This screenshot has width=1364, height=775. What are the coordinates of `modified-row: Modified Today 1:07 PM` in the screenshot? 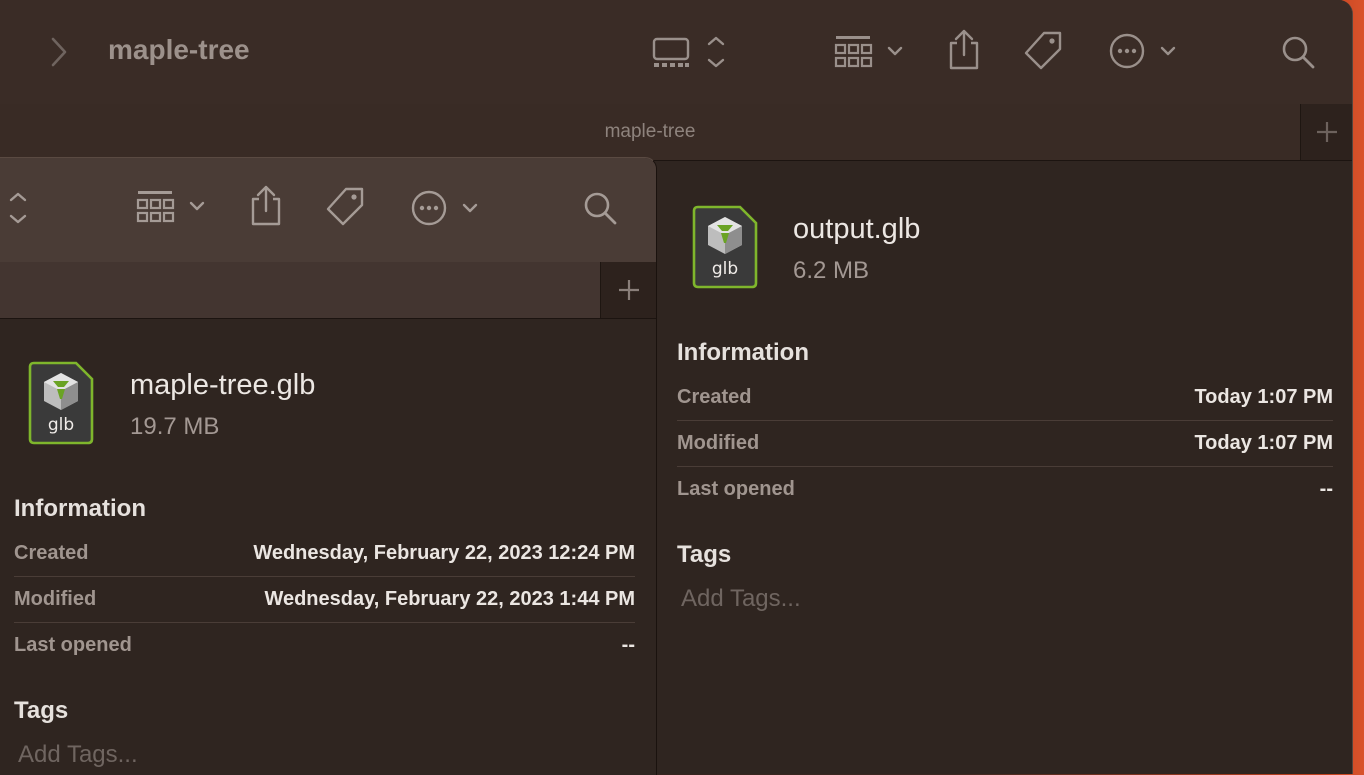 It's located at (1005, 444).